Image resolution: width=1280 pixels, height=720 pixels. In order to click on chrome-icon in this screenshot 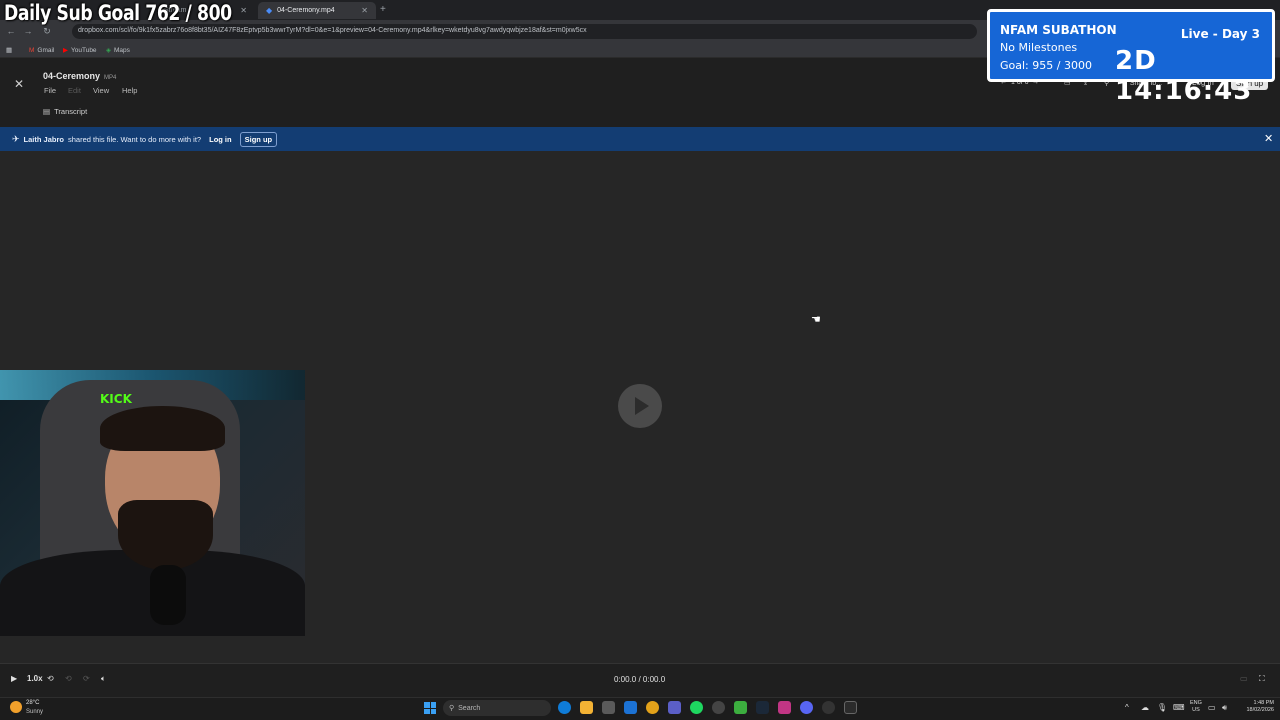, I will do `click(652, 707)`.